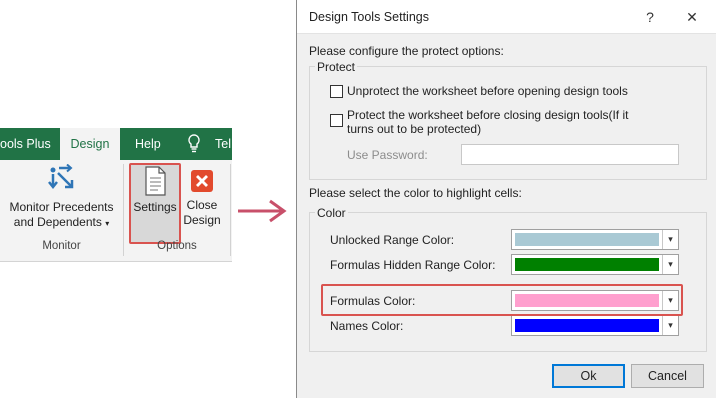  I want to click on monitor-precedents-button: Monitor Precedents and Dependents ▾, so click(61, 198).